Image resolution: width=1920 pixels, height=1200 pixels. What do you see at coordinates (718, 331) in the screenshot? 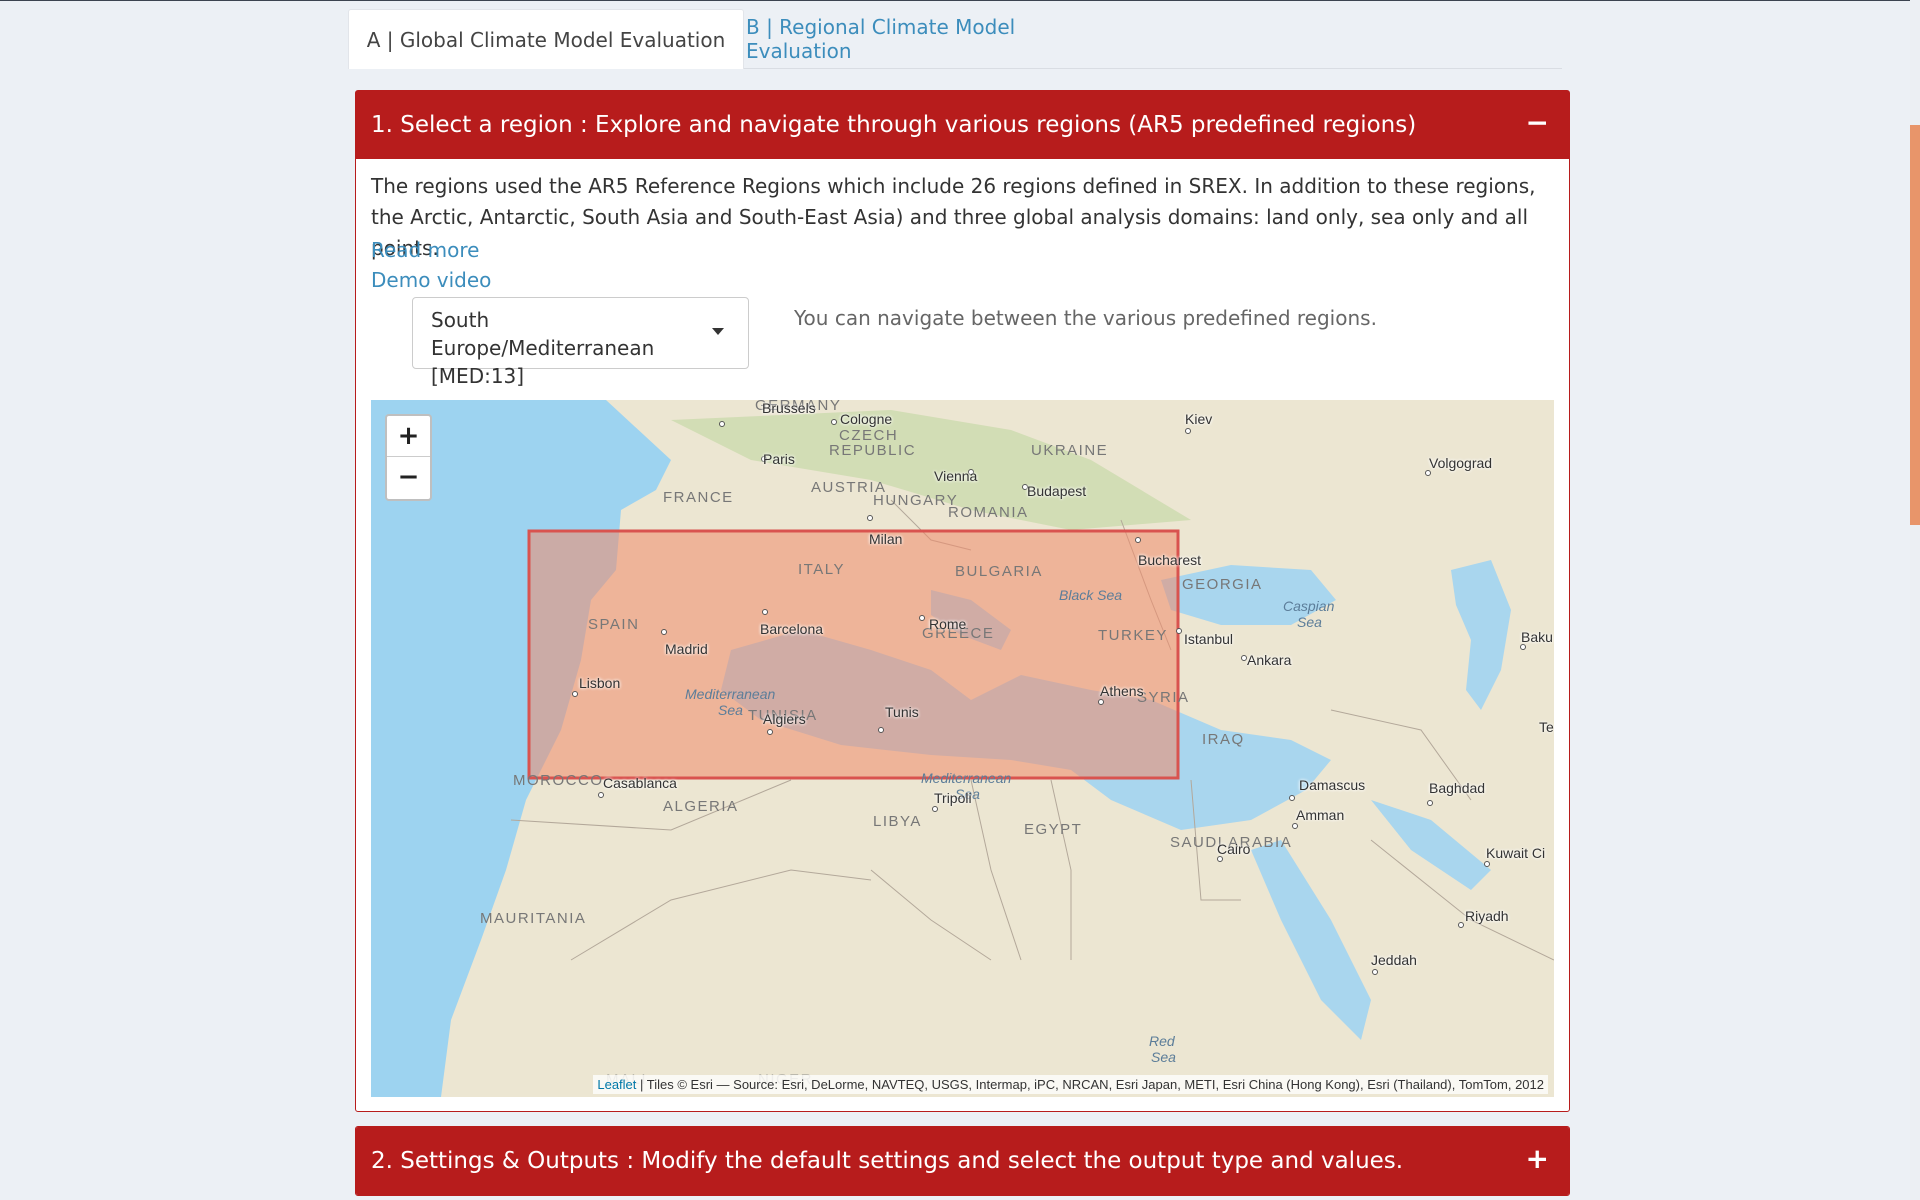
I see `caret-down-icon` at bounding box center [718, 331].